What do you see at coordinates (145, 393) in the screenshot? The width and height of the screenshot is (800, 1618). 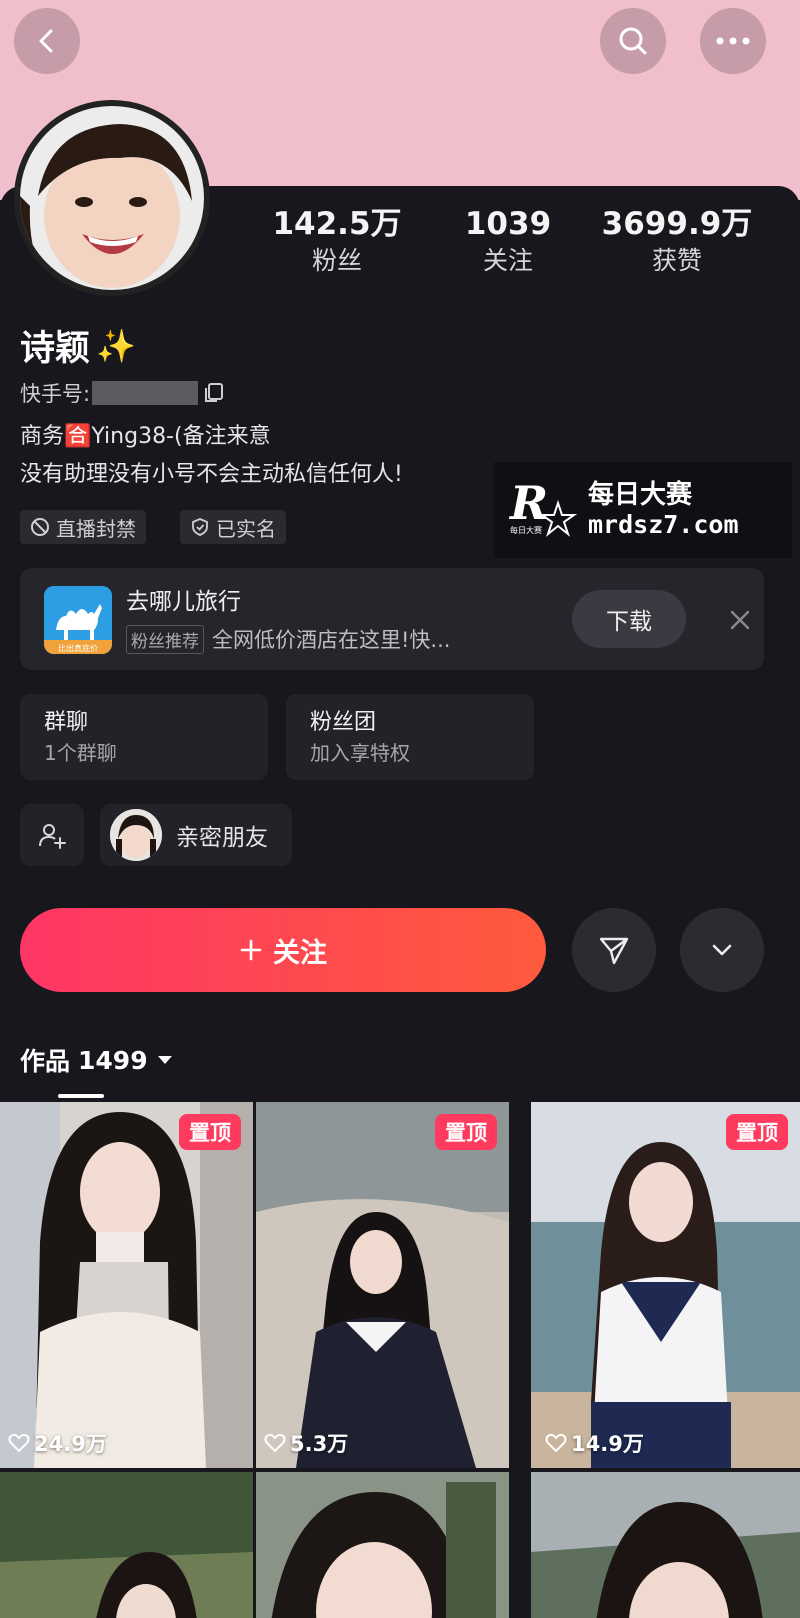 I see `kuaishou-id-redacted` at bounding box center [145, 393].